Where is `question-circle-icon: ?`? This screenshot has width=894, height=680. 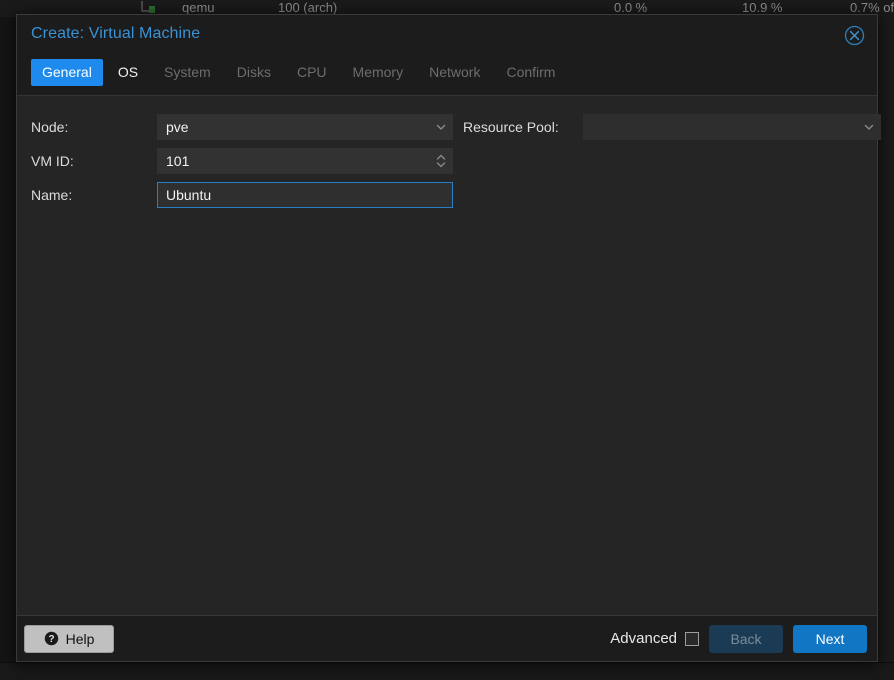
question-circle-icon: ? is located at coordinates (51, 638).